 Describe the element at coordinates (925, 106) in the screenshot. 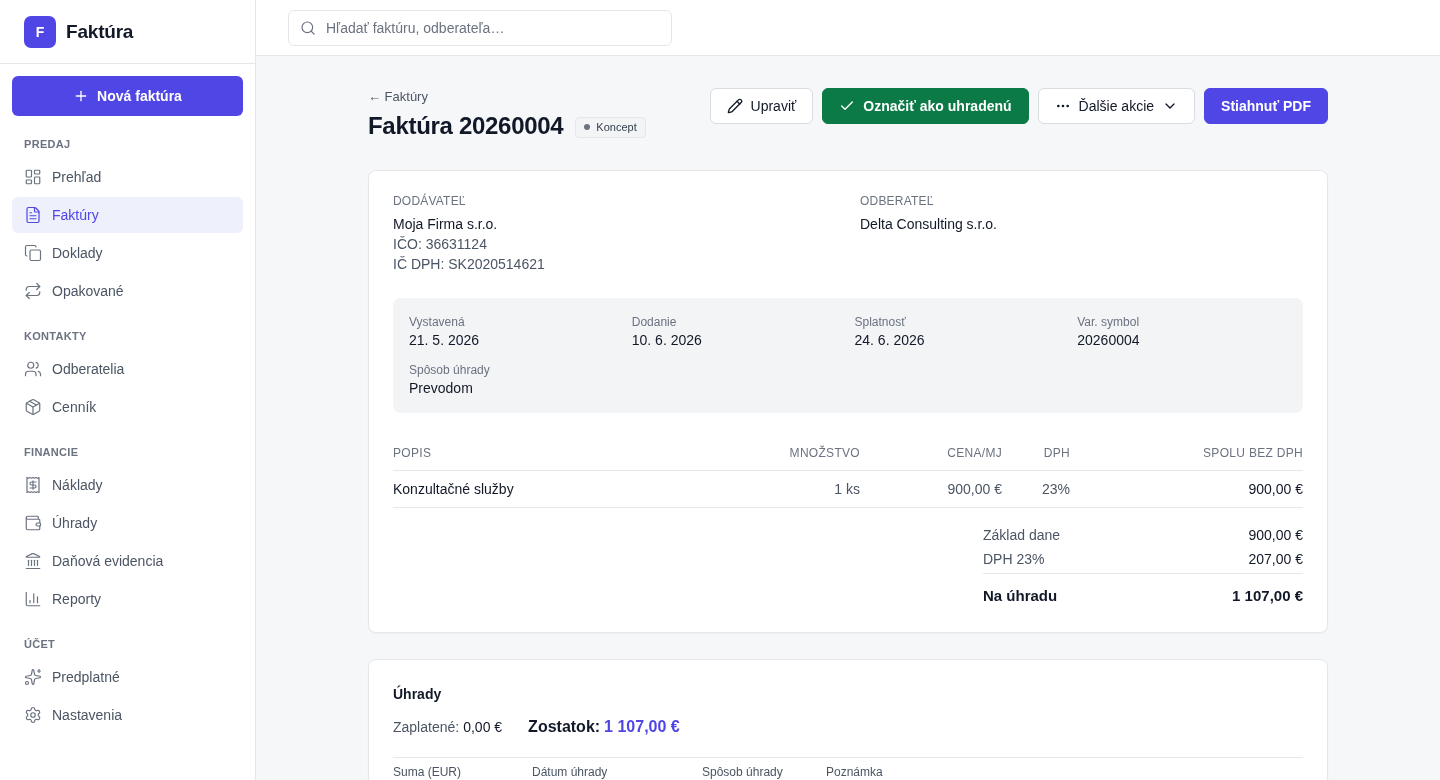

I see `mark-paid-button: Označiť ako uhradenú` at that location.